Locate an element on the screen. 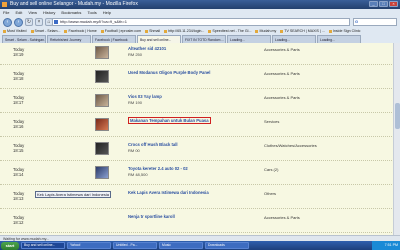 Image resolution: width=400 pixels, height=250 pixels. listing-date: Today 18:12 is located at coordinates (19, 220).